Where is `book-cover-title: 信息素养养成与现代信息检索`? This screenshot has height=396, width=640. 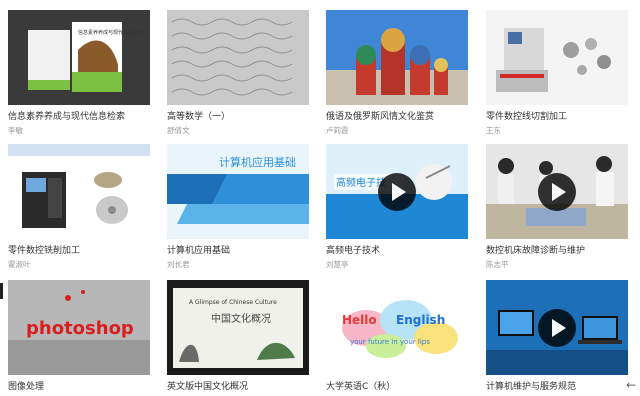
book-cover-title: 信息素养养成与现代信息检索 is located at coordinates (110, 32).